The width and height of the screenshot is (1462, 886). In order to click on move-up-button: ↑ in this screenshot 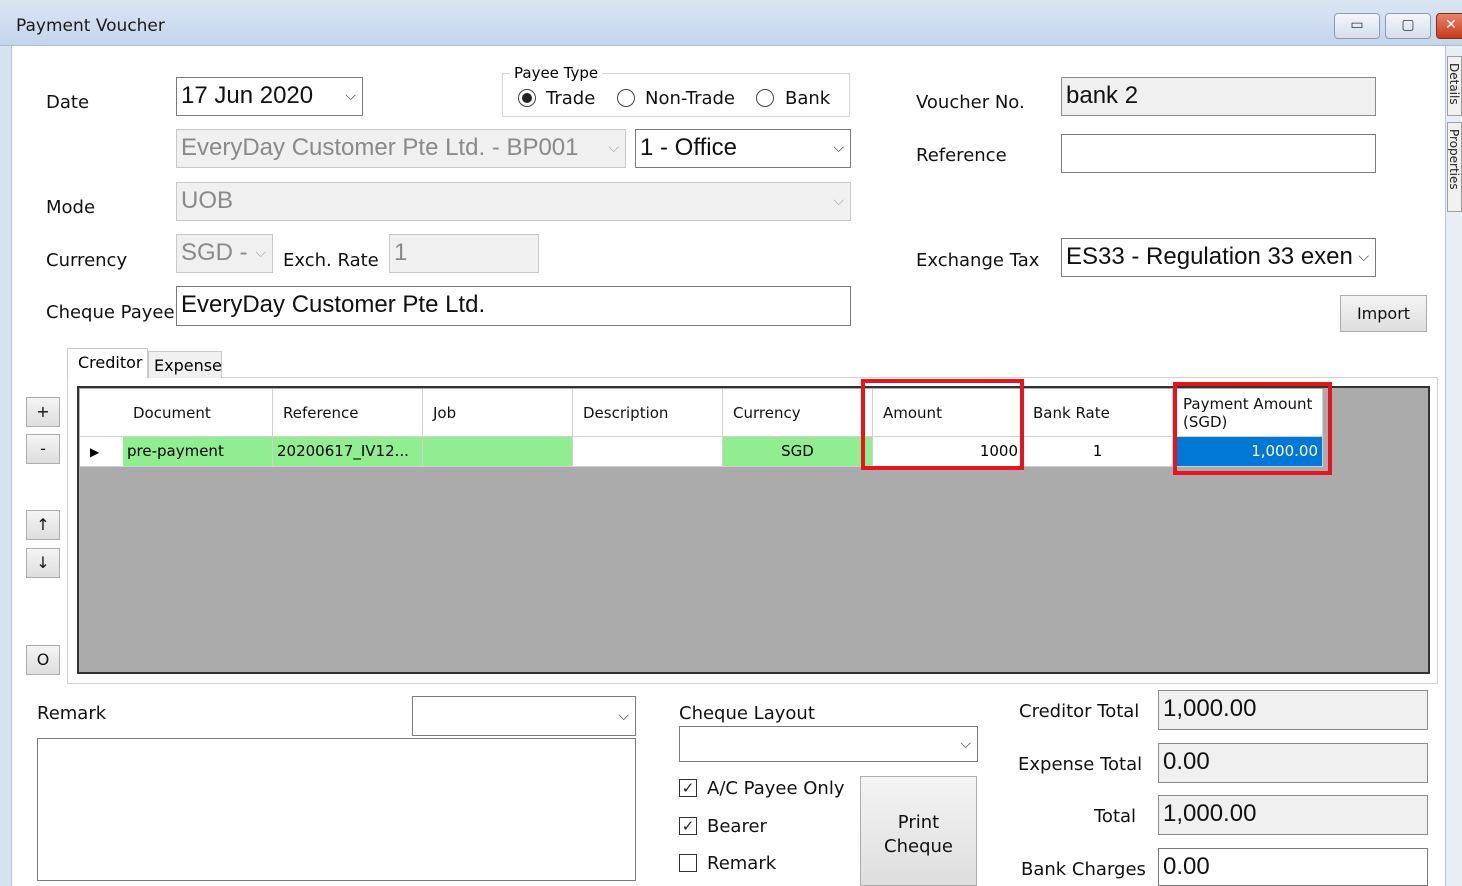, I will do `click(43, 525)`.